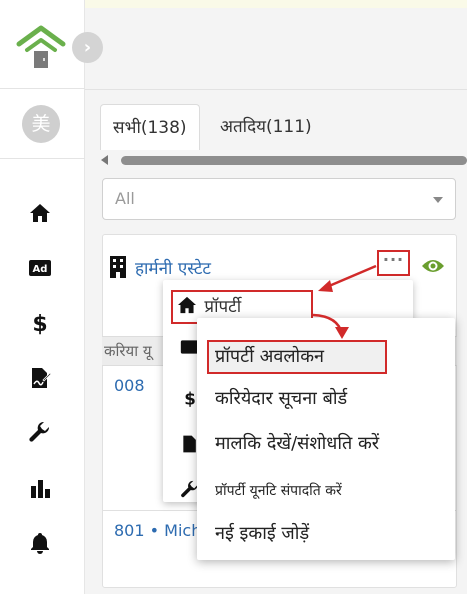 The image size is (467, 594). Describe the element at coordinates (262, 533) in the screenshot. I see `menu-item-add-unit: नई इकाई जोड़ें` at that location.